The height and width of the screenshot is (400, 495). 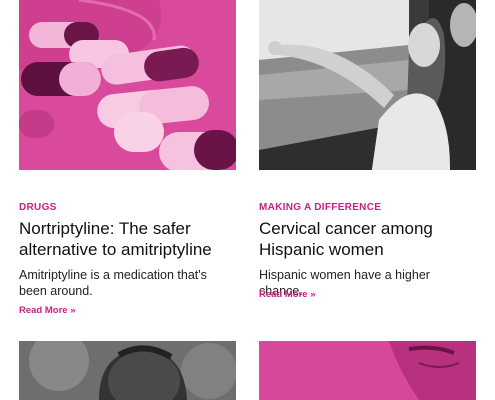 I want to click on article-category: DRUGS, so click(x=38, y=207).